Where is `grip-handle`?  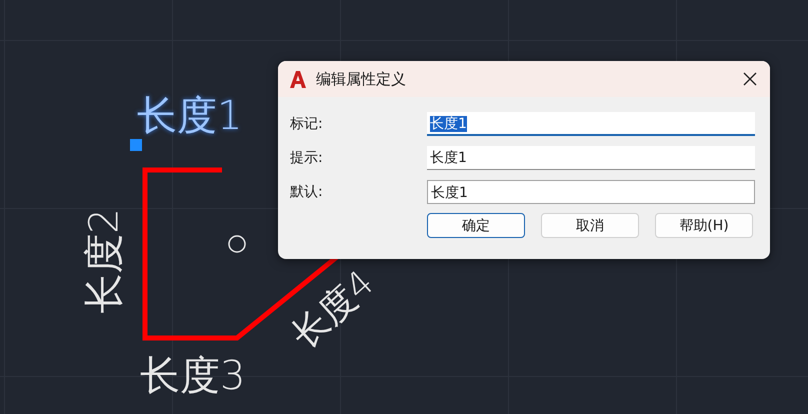 grip-handle is located at coordinates (136, 145).